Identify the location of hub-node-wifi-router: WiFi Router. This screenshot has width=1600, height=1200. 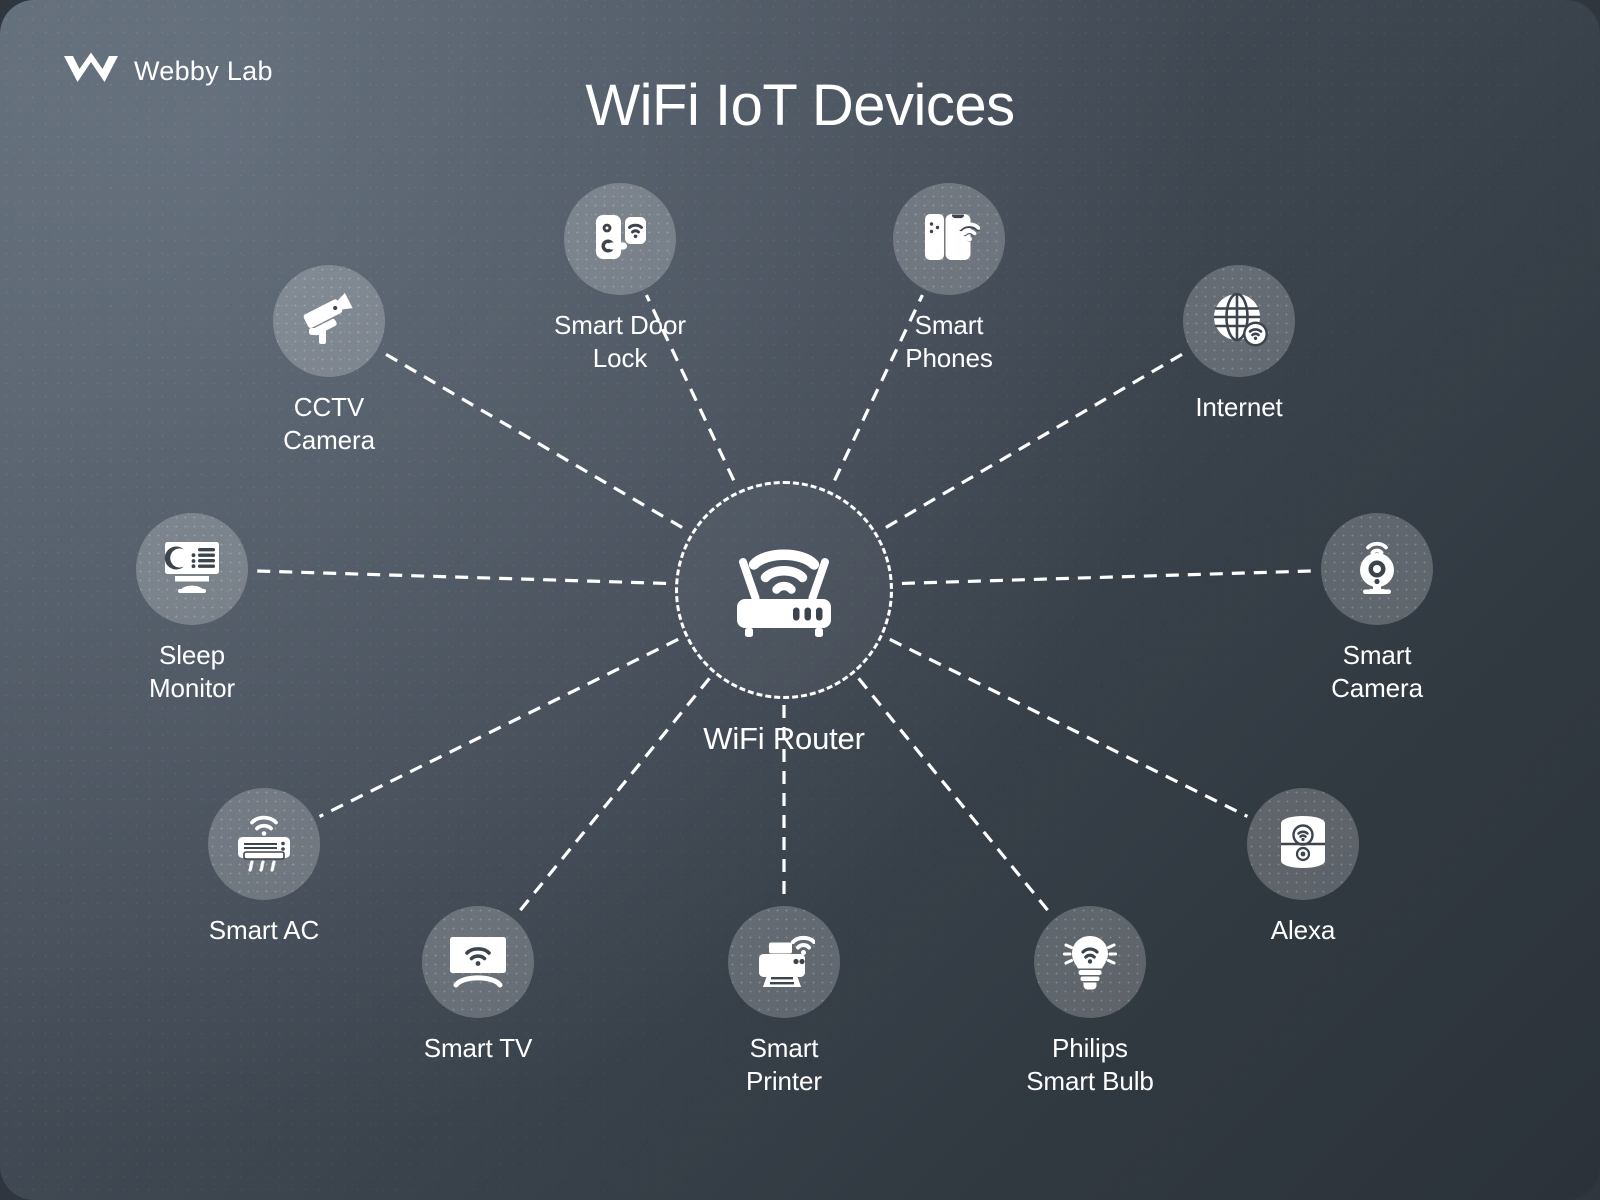
(784, 619).